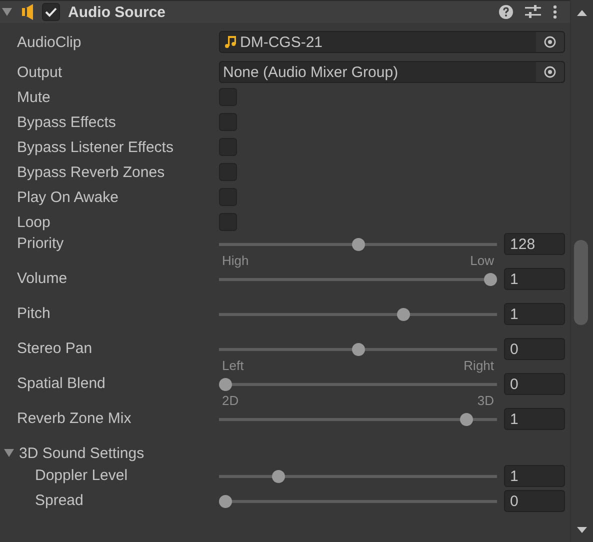 This screenshot has width=593, height=542. What do you see at coordinates (68, 197) in the screenshot?
I see `property-label: Play On Awake` at bounding box center [68, 197].